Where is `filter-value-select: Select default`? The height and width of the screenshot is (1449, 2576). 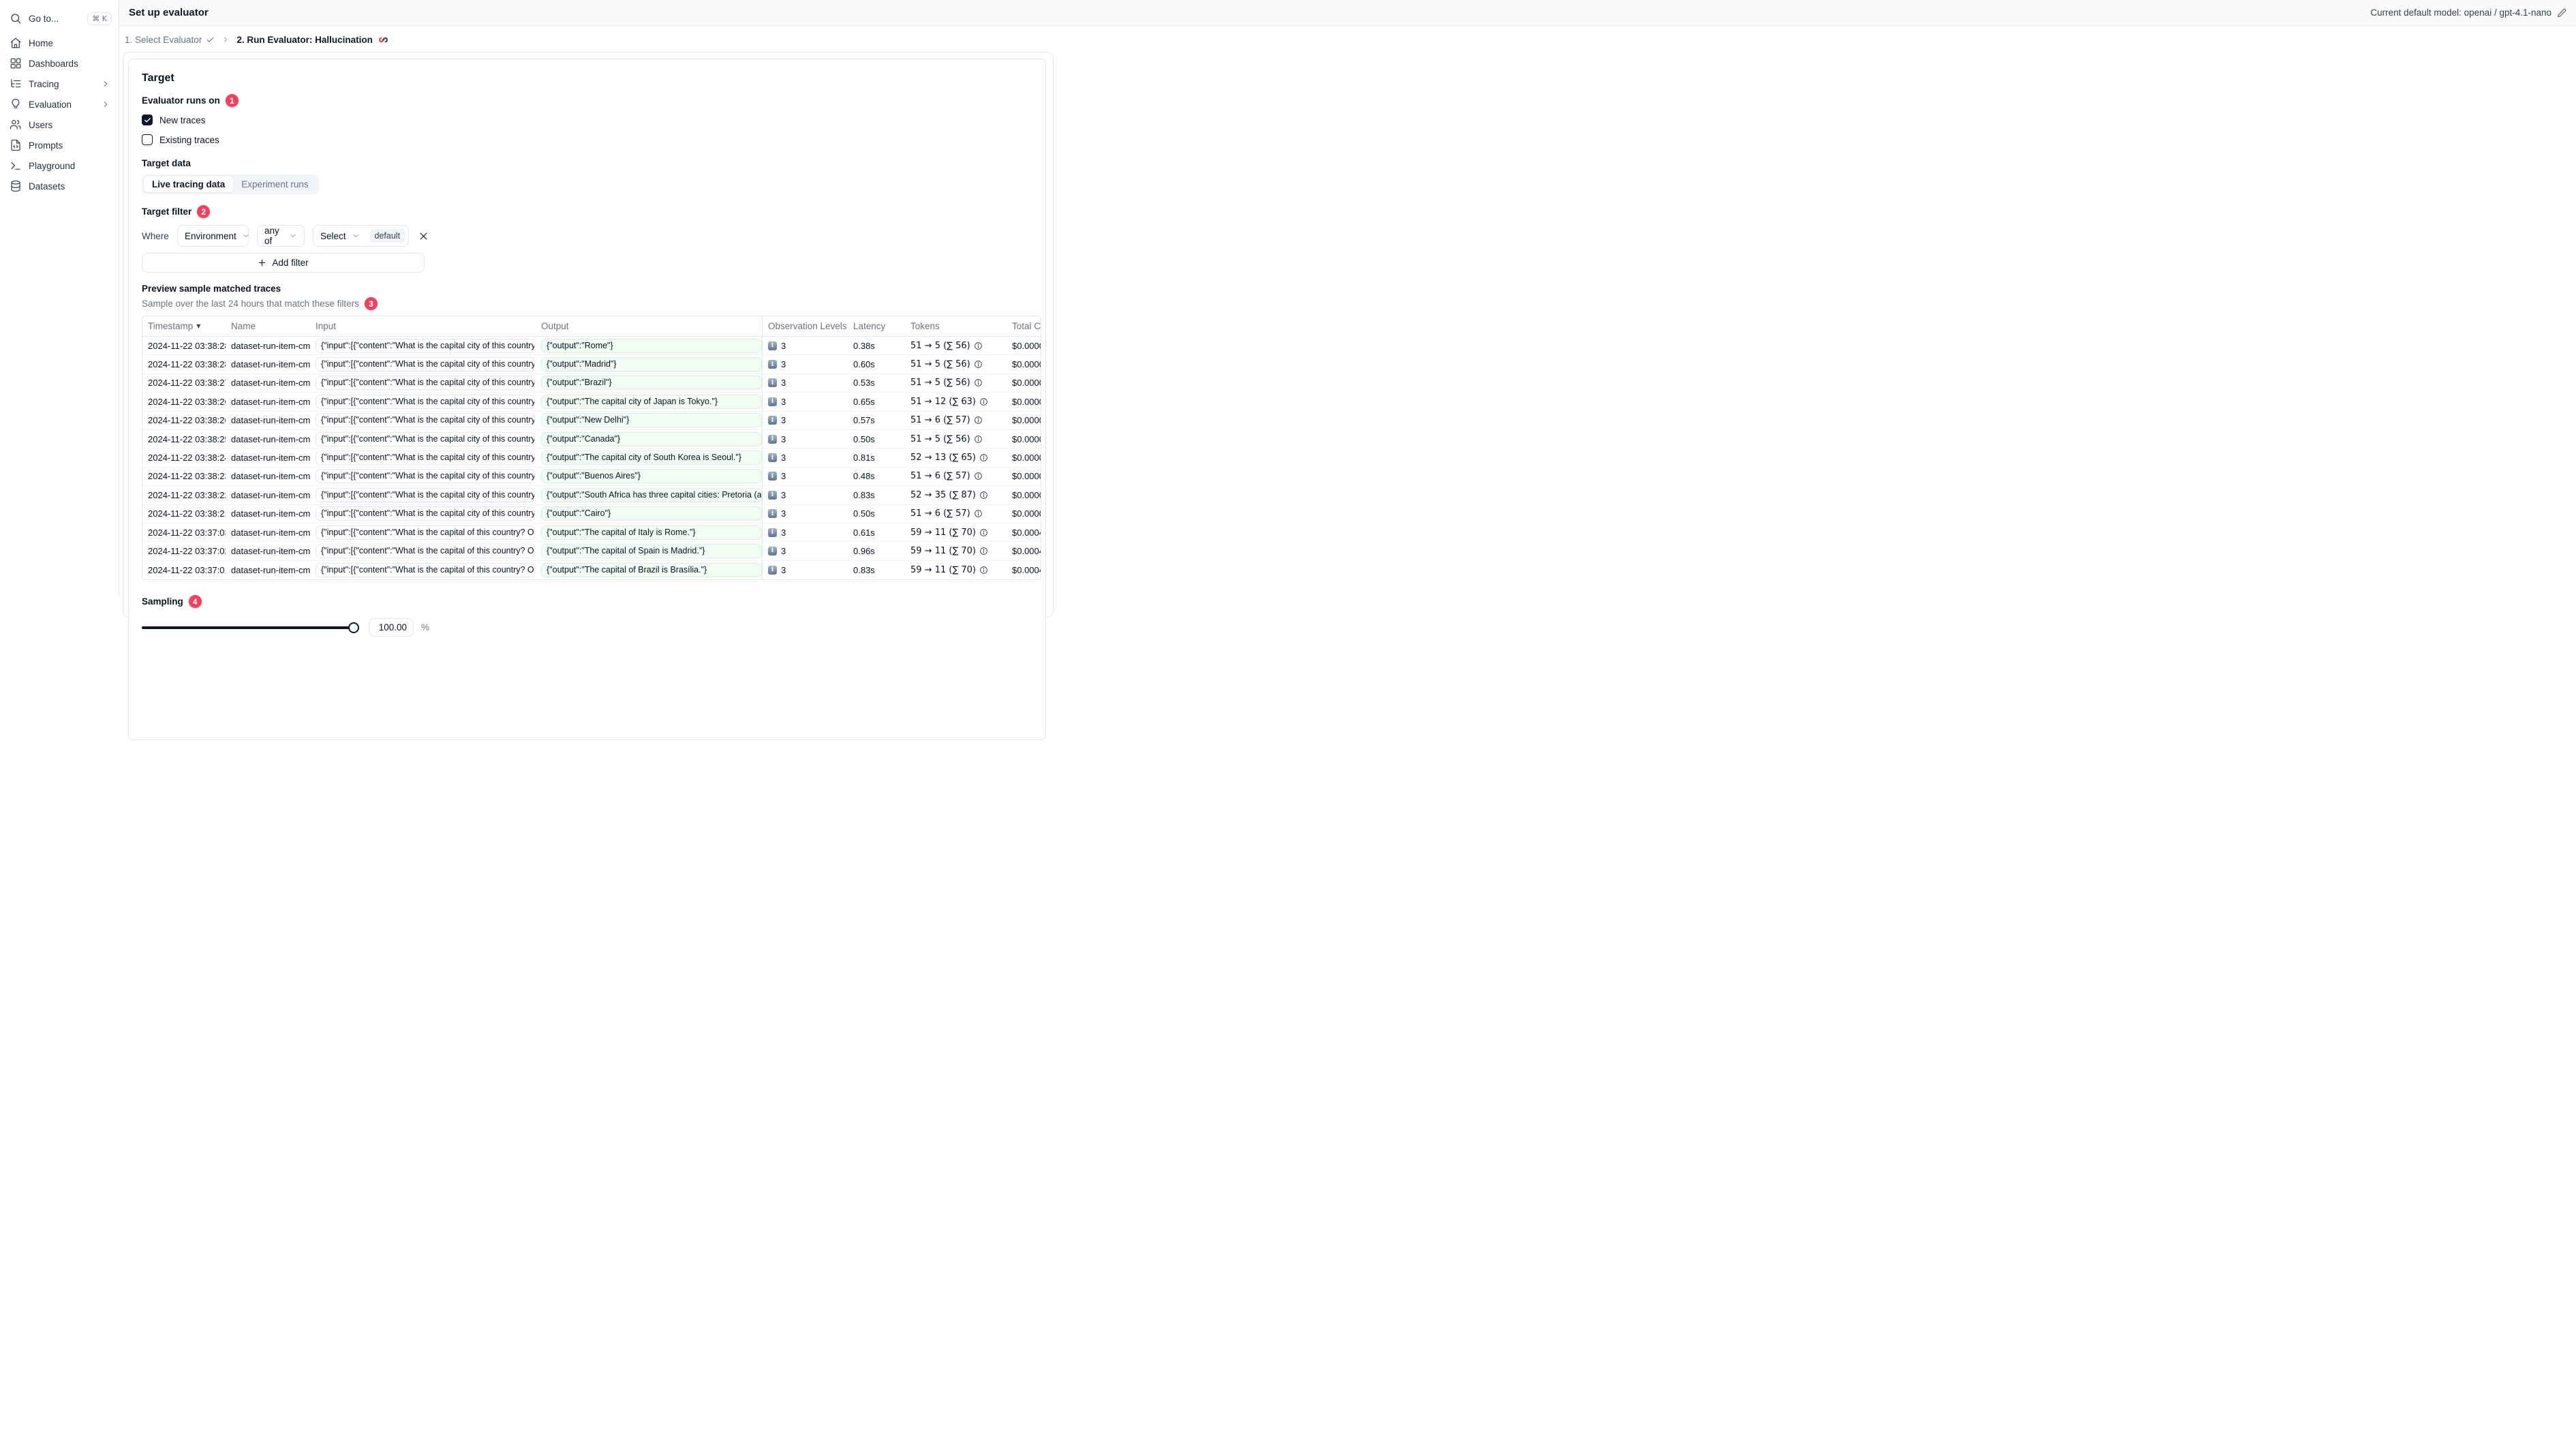 filter-value-select: Select default is located at coordinates (361, 236).